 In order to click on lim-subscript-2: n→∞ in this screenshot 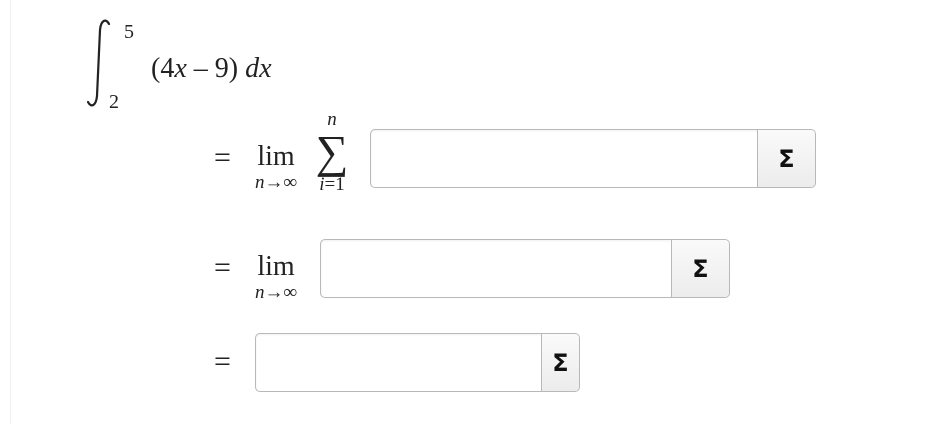, I will do `click(276, 292)`.